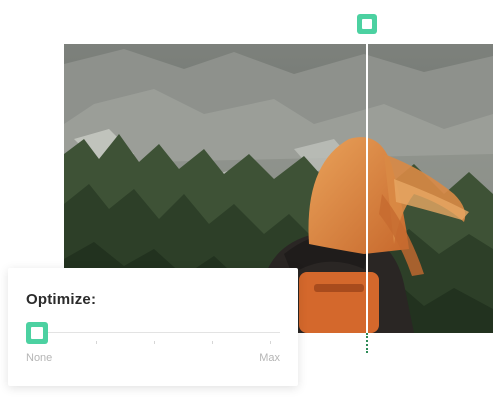  I want to click on compare-handle, so click(367, 24).